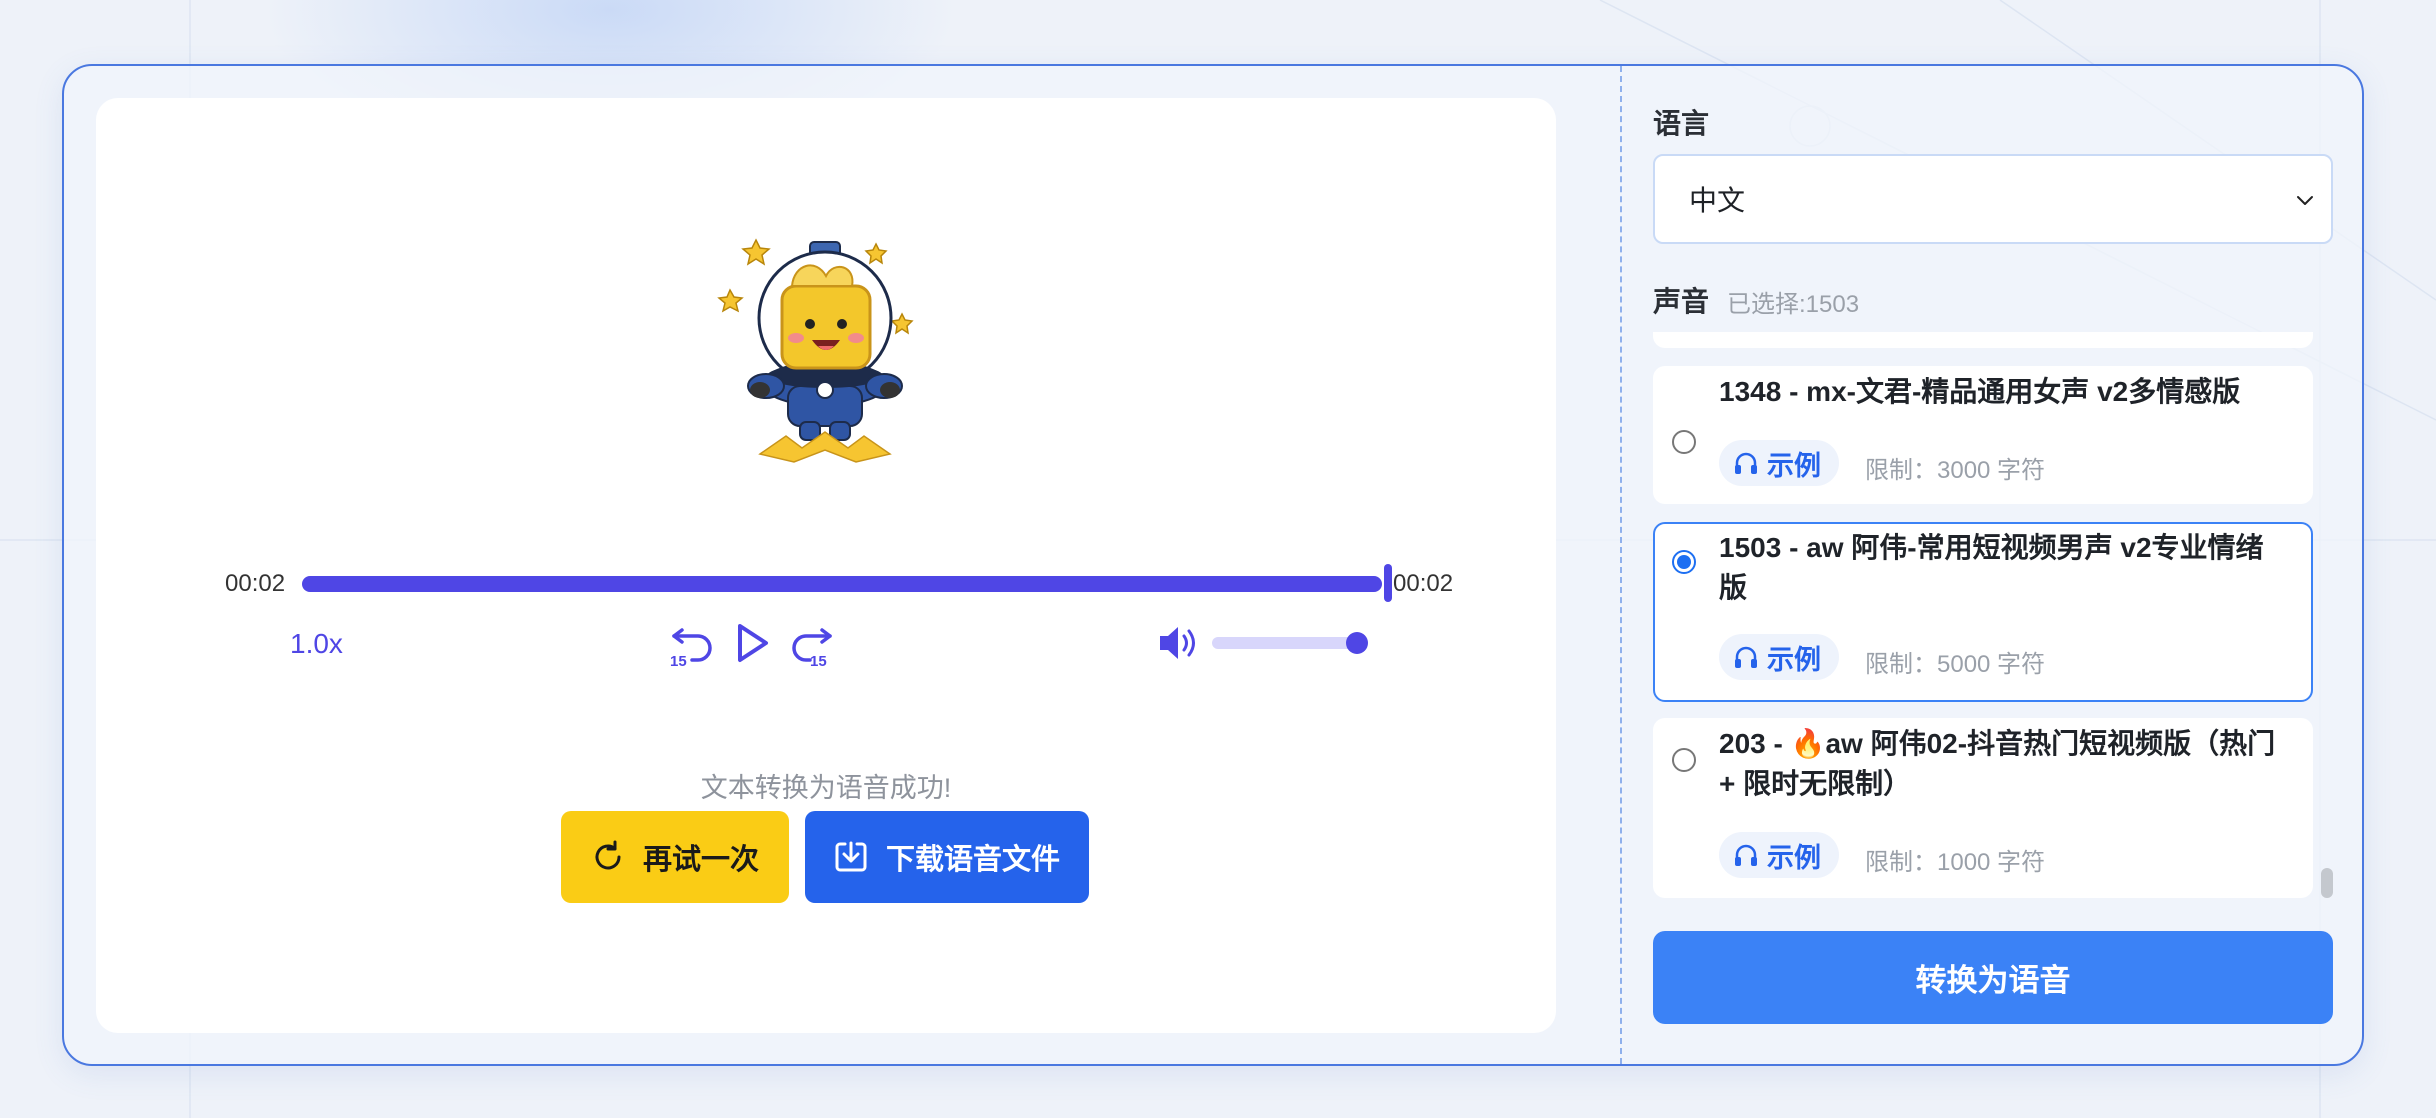  Describe the element at coordinates (1717, 200) in the screenshot. I see `language-selected-value: 中文` at that location.